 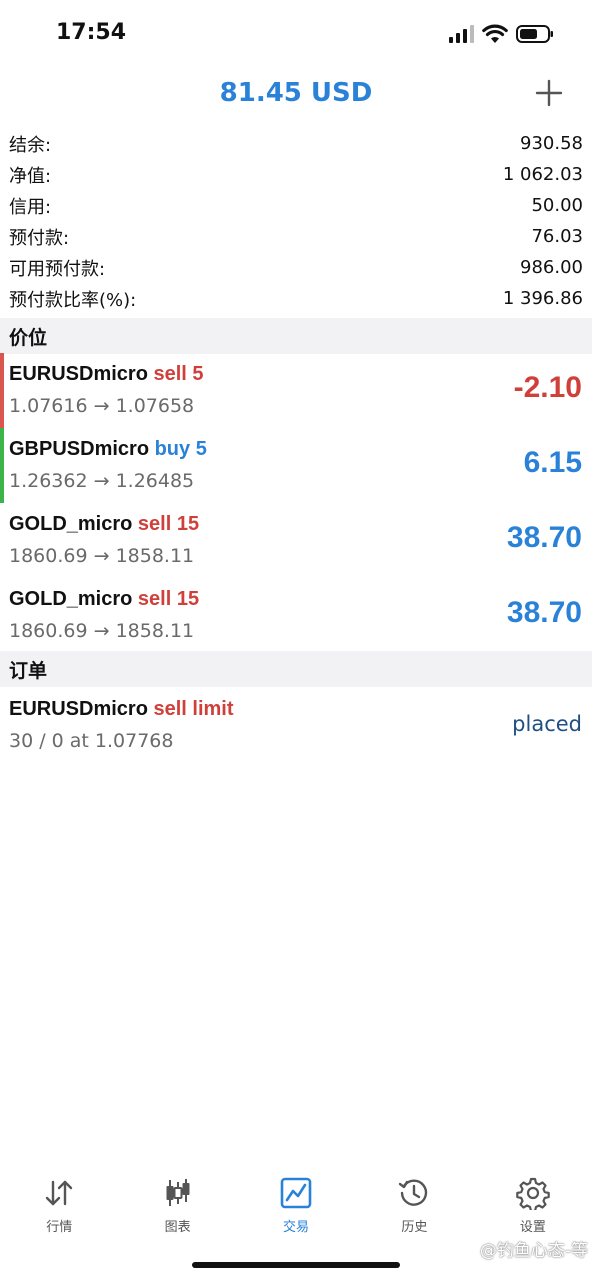 I want to click on summary-row-margin: 预付款: 76.03, so click(x=296, y=236).